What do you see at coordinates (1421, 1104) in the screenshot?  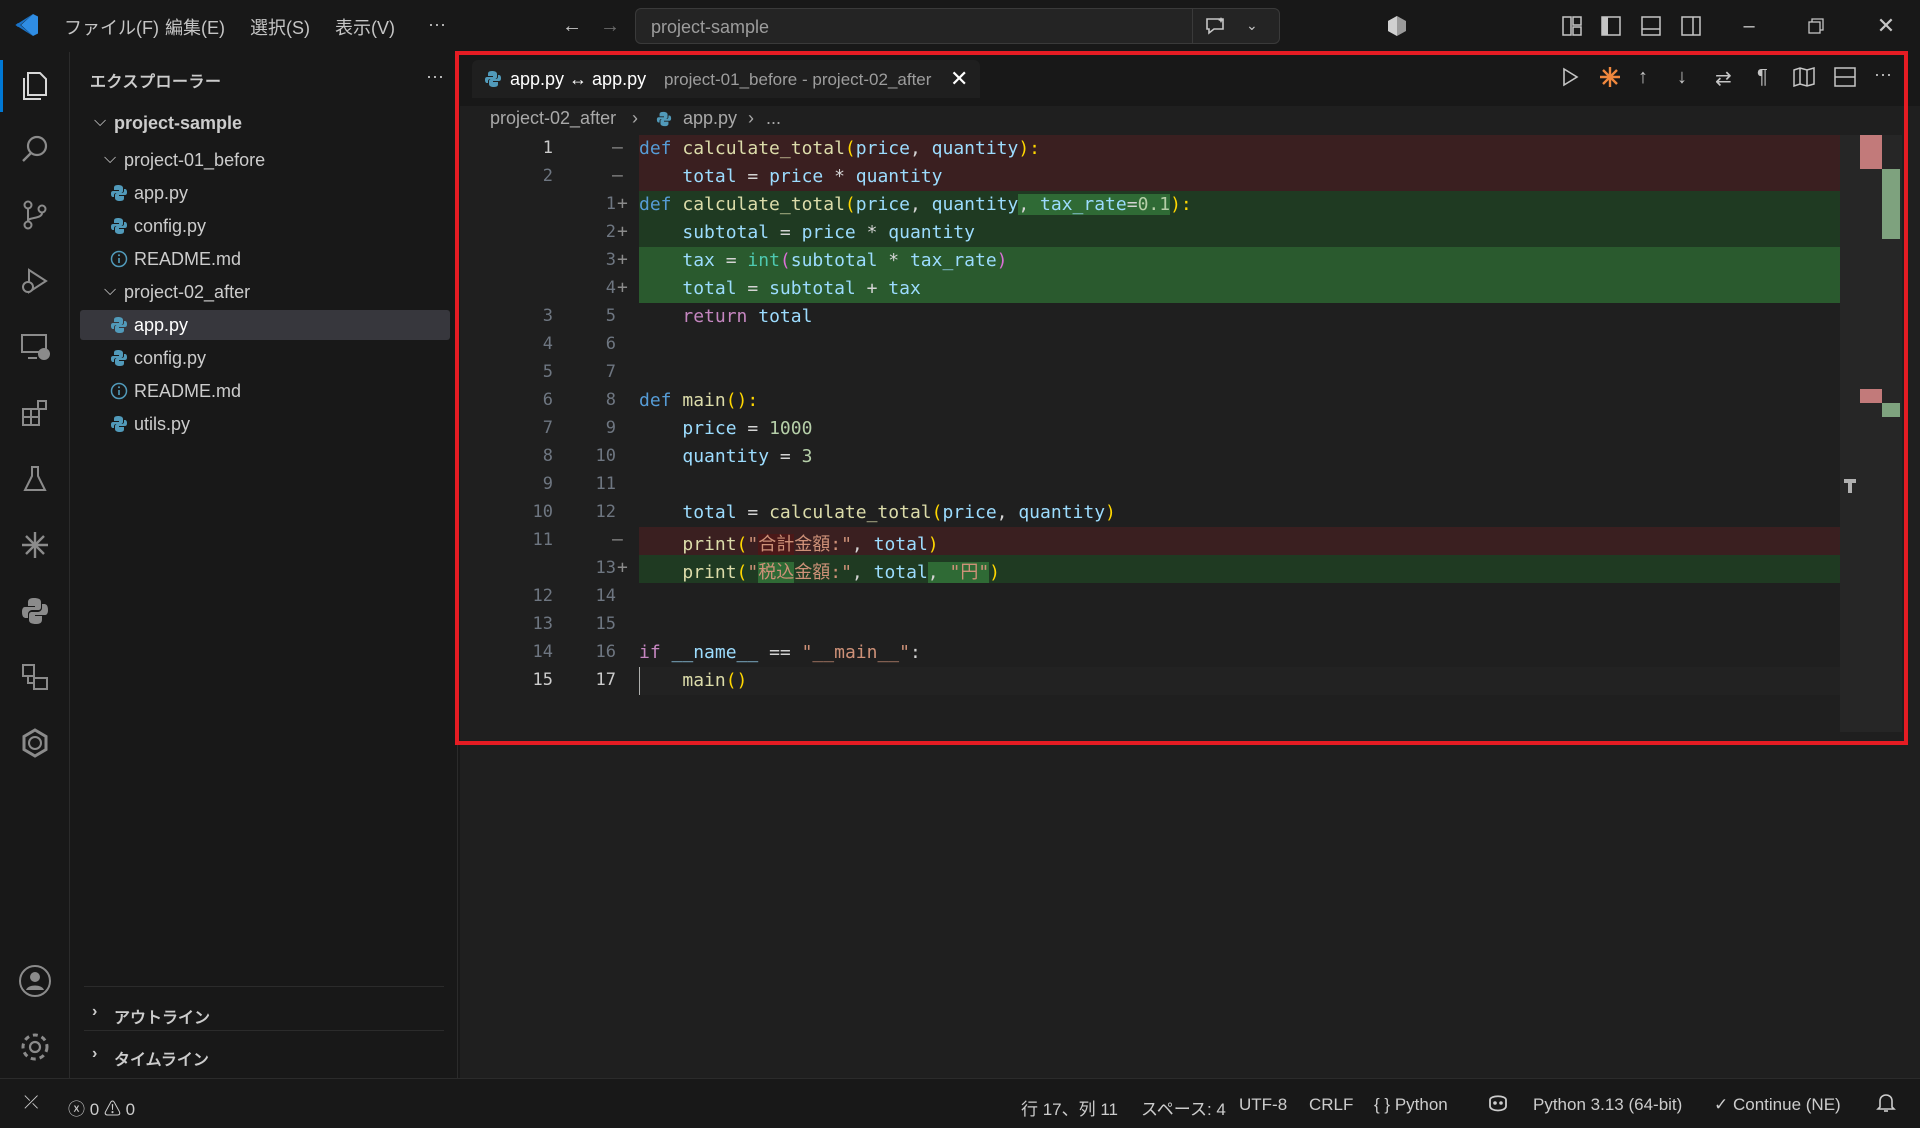 I see `language-label: Python` at bounding box center [1421, 1104].